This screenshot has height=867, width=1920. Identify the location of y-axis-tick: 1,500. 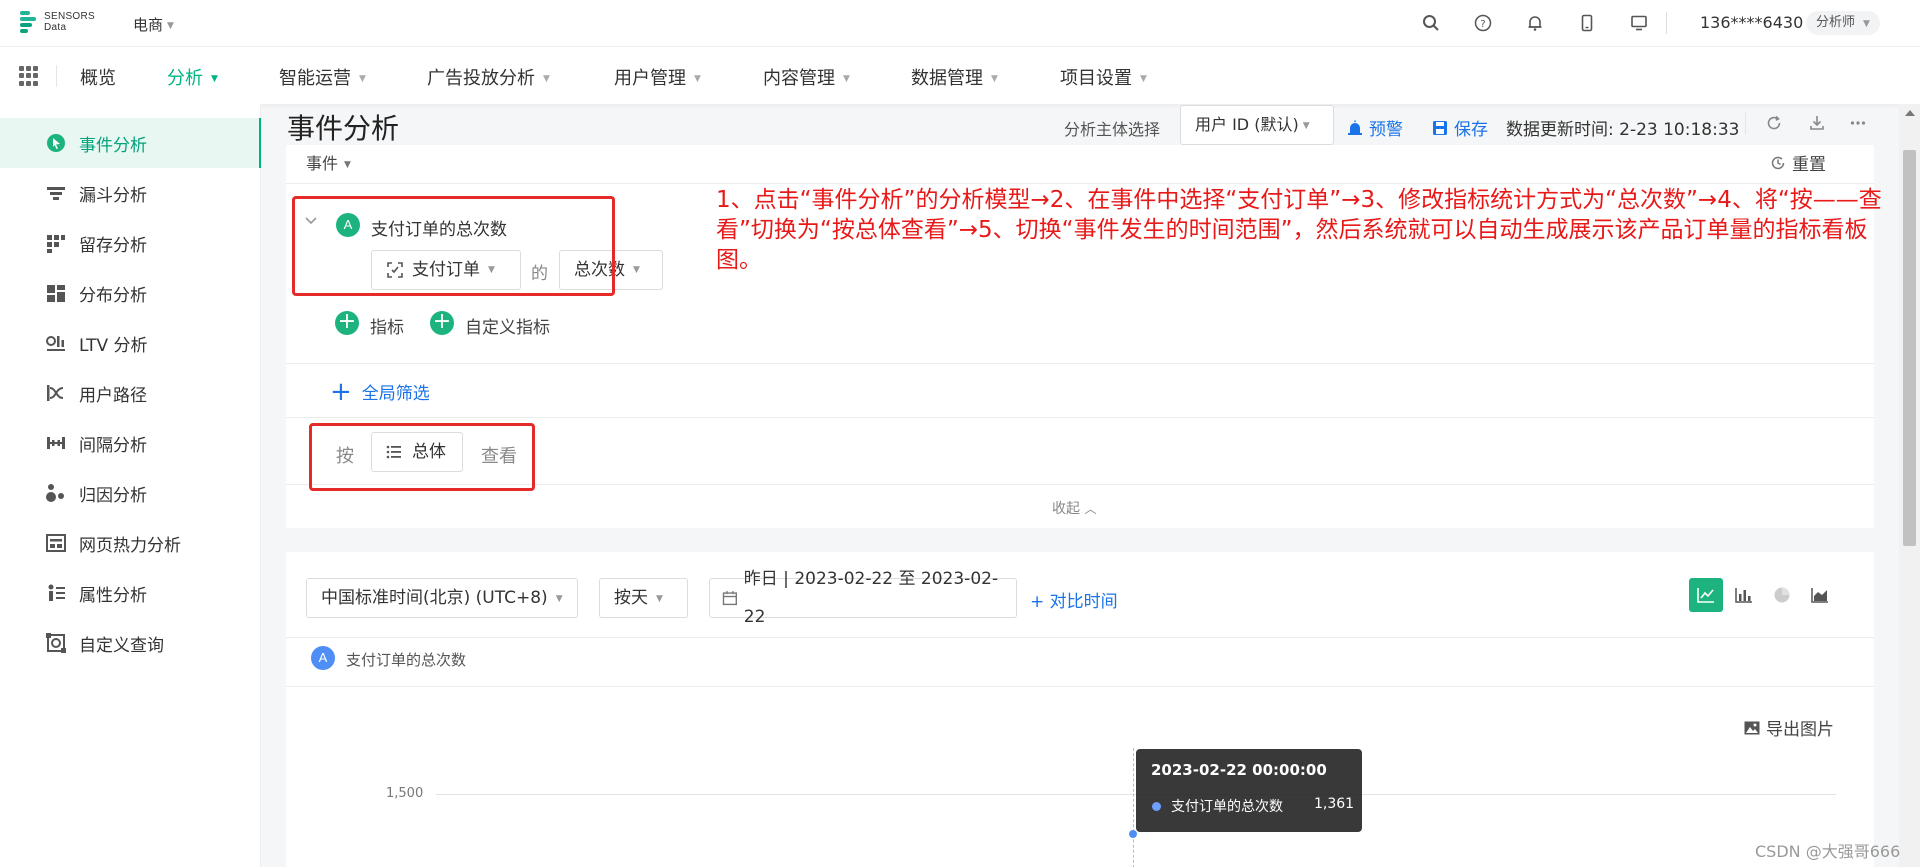
(405, 793).